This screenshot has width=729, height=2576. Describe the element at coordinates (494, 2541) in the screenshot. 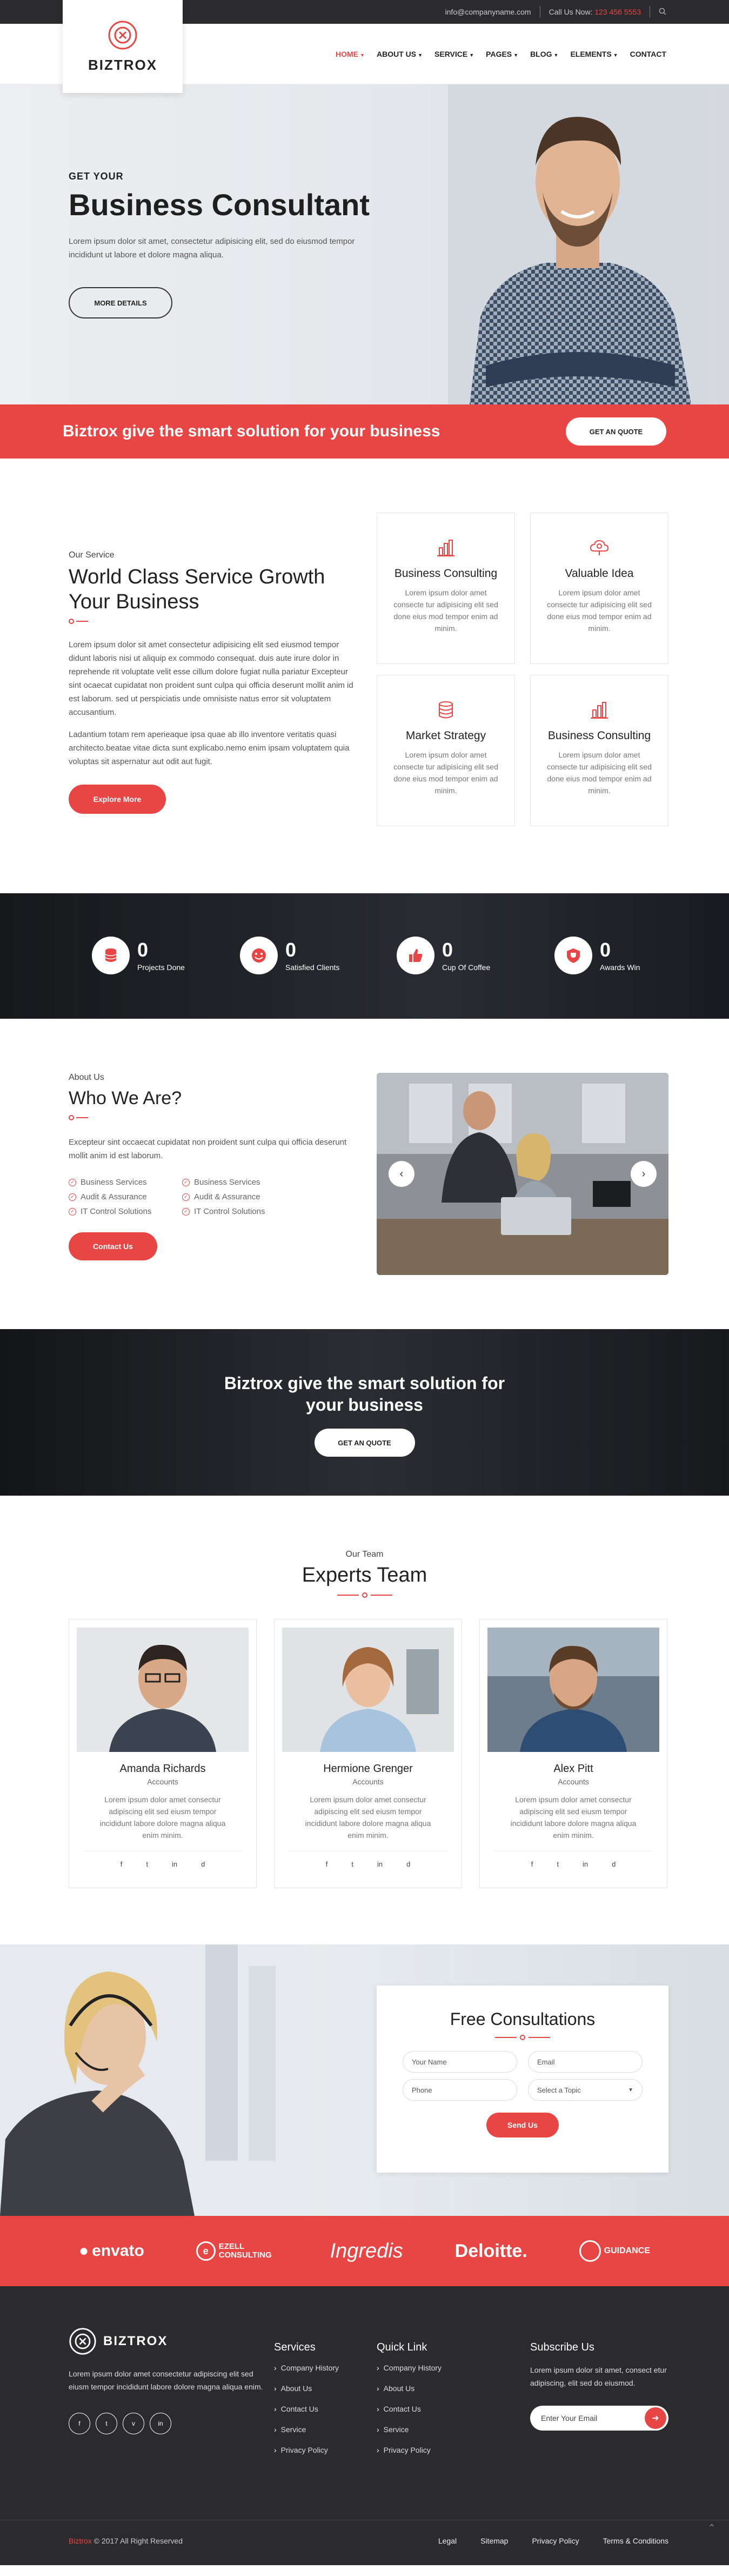

I see `sitemap-link: Sitemap` at that location.